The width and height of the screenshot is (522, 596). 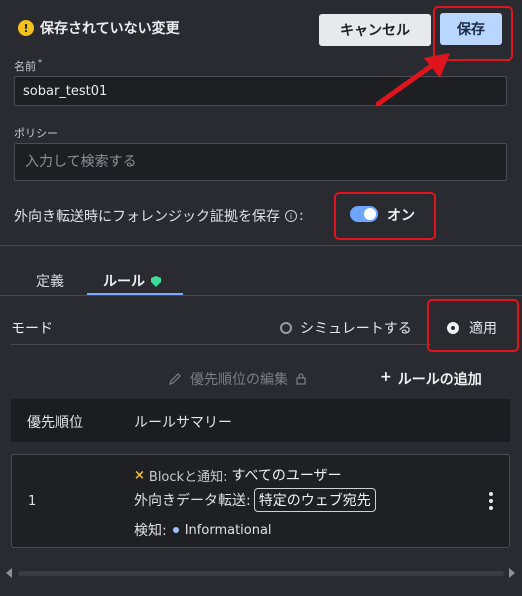 I want to click on unsaved-changes-text: 保存されていない変更, so click(x=110, y=29).